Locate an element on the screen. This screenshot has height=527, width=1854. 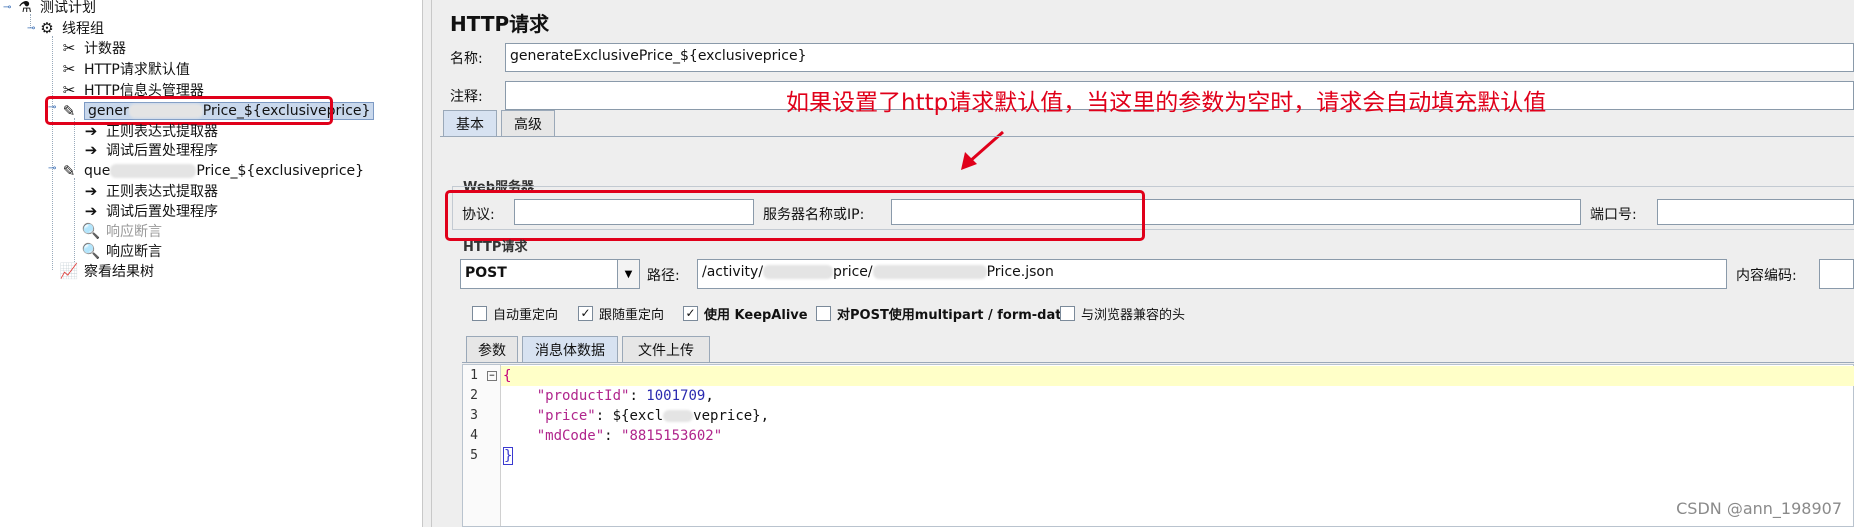
http-sampler-pipette-icon: ✎ is located at coordinates (69, 171).